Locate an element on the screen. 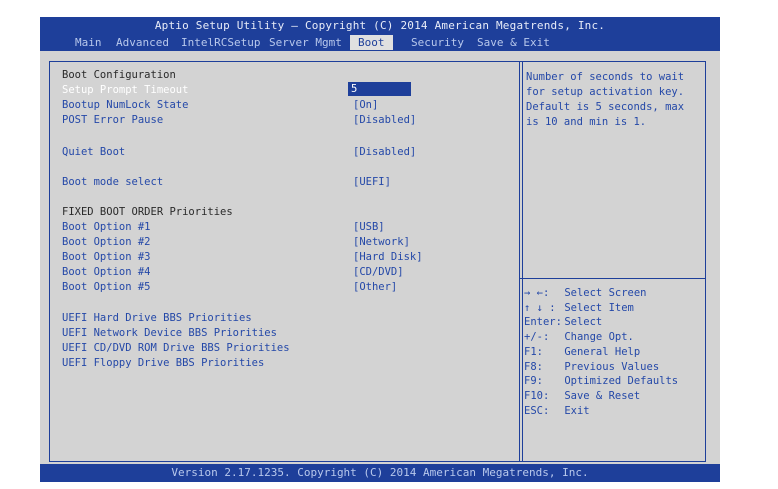 The width and height of the screenshot is (778, 489). key-select-item: ↑ ↓ : Select Item is located at coordinates (614, 308).